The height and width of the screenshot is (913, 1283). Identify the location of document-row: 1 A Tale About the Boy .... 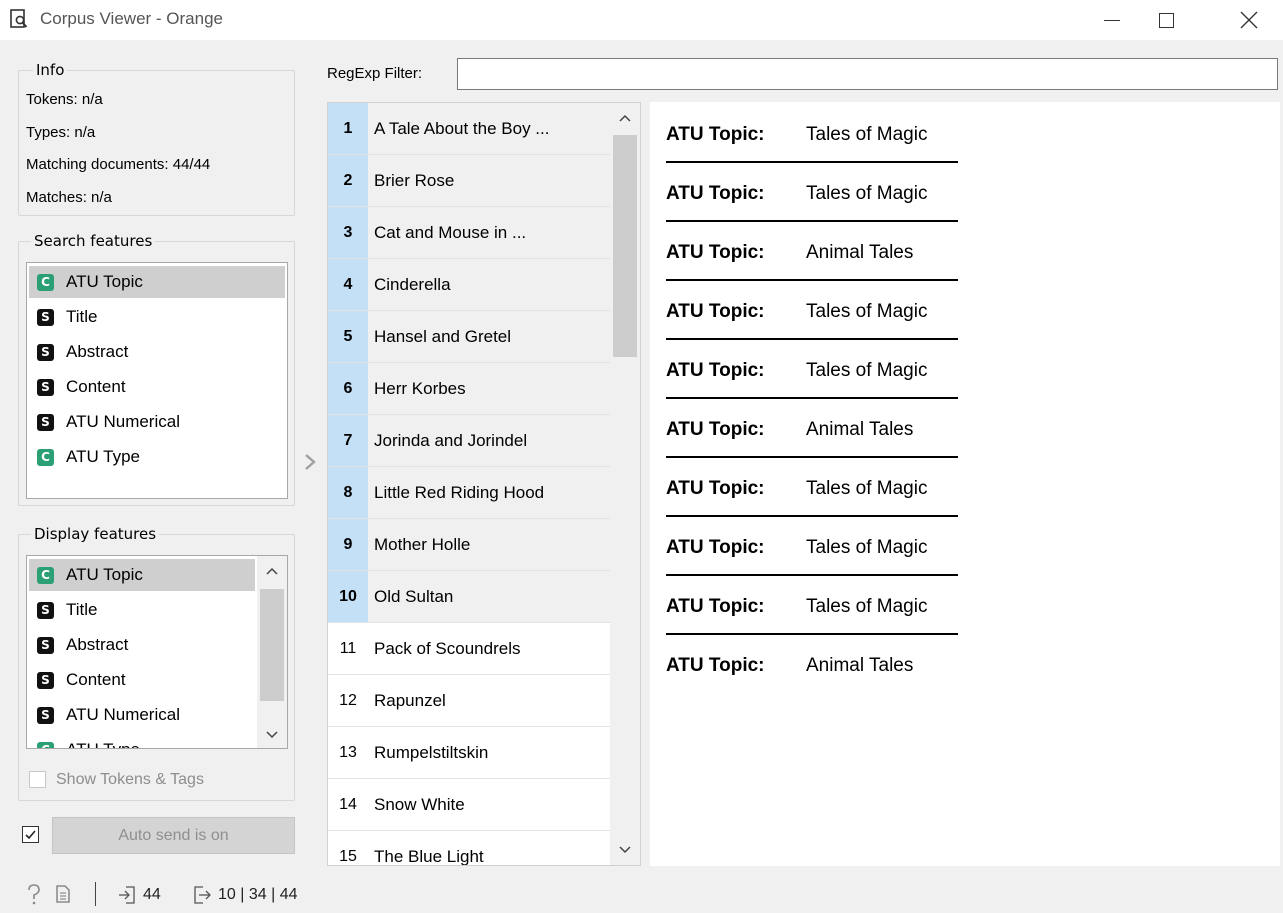
(469, 129).